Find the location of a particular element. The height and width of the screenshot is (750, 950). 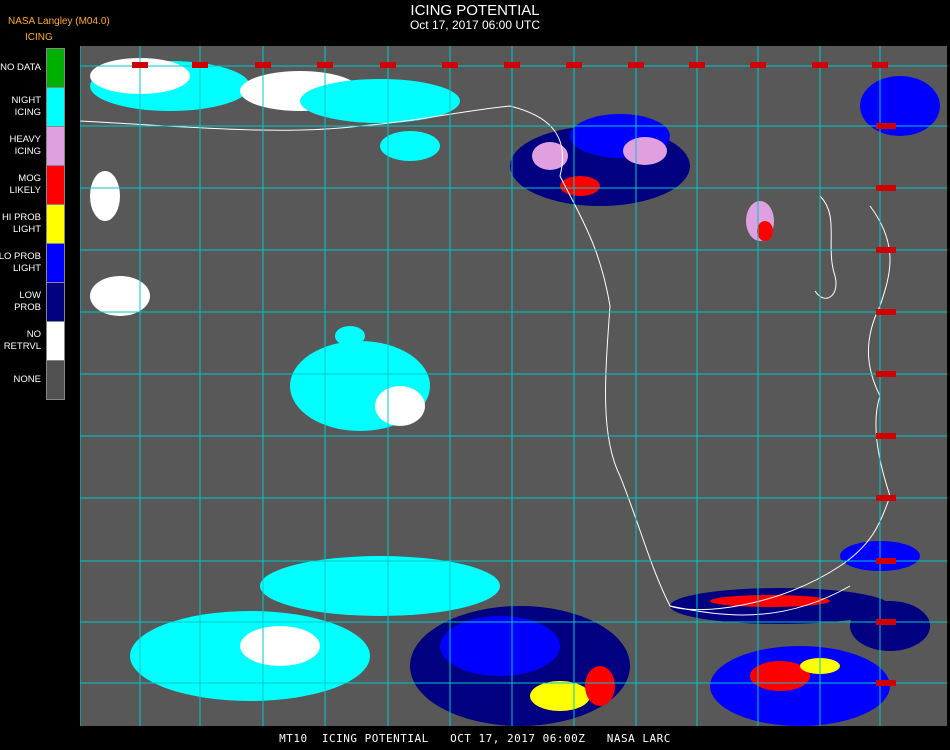

legend-item: LO PROB LIGHT is located at coordinates (33, 263).